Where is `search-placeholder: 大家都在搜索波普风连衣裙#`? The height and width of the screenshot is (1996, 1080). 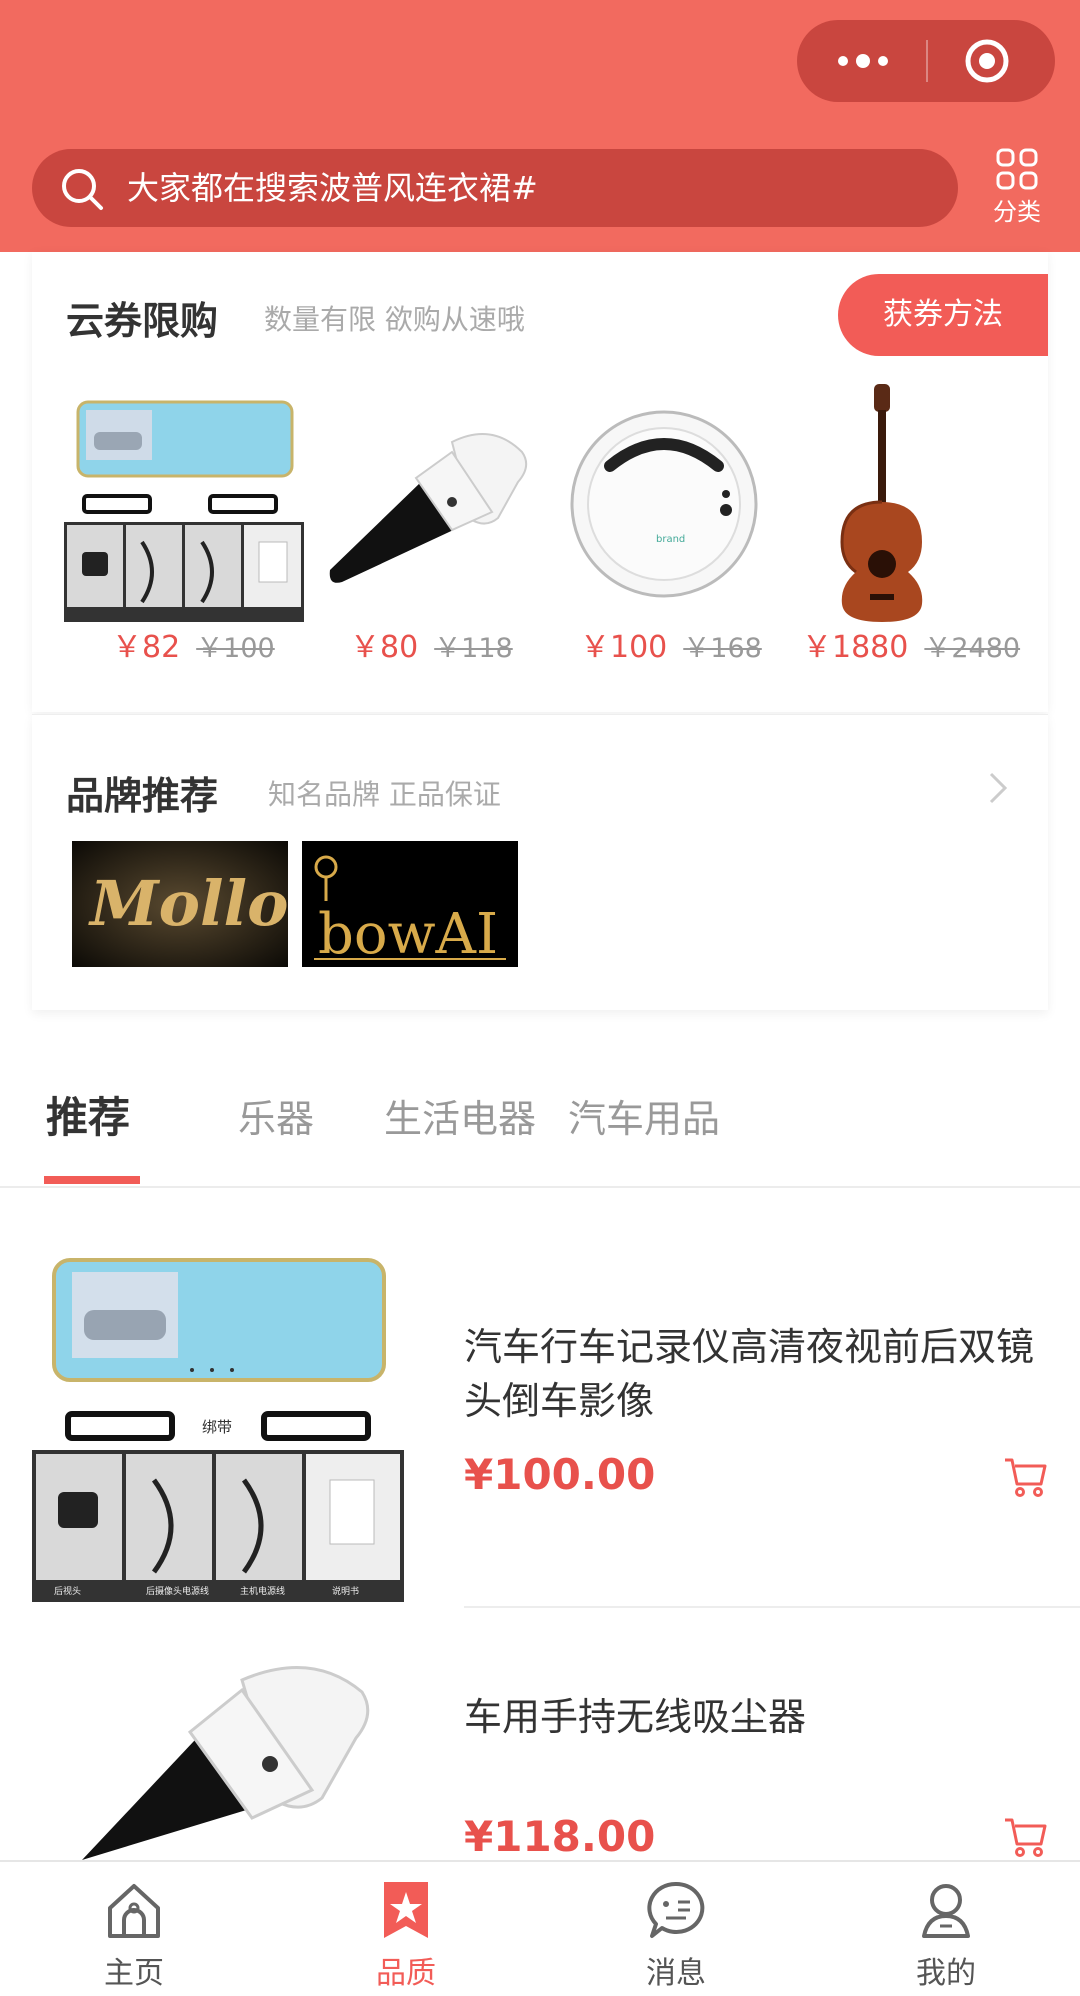
search-placeholder: 大家都在搜索波普风连衣裙# is located at coordinates (332, 188).